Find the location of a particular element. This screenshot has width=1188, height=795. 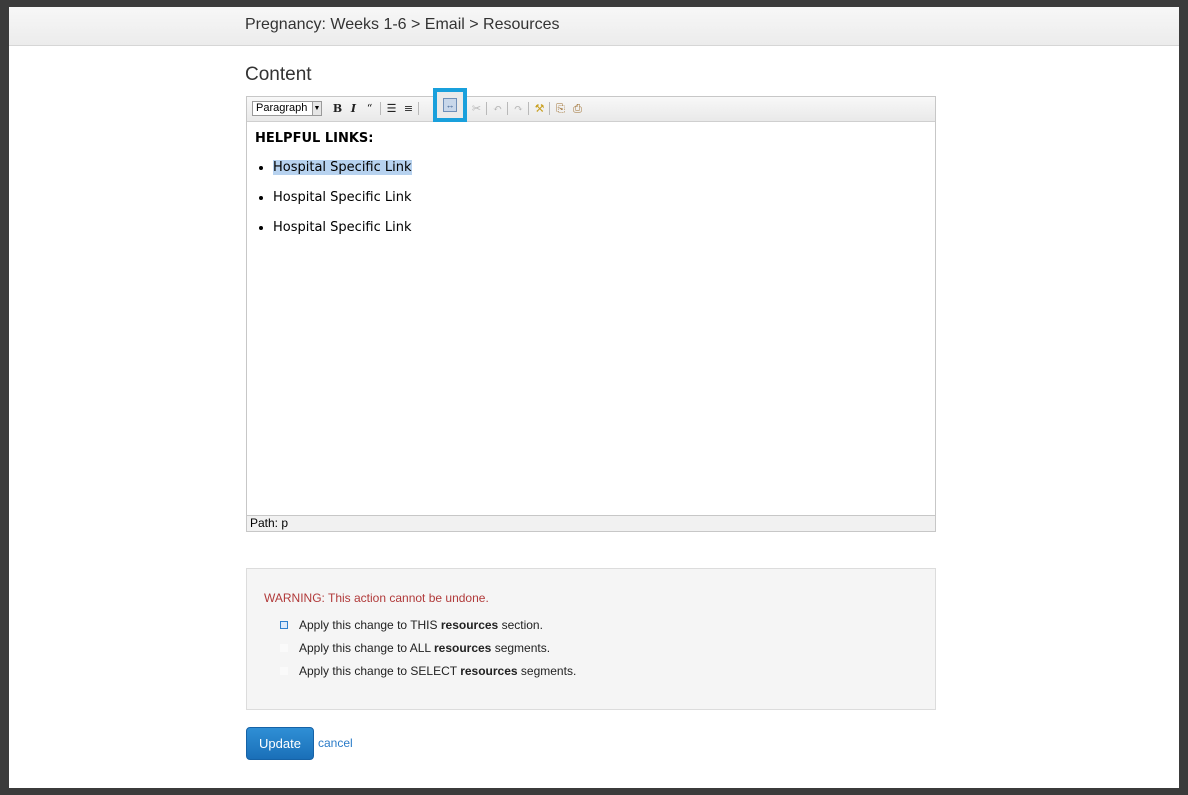

blockquote-button: “ is located at coordinates (369, 108).